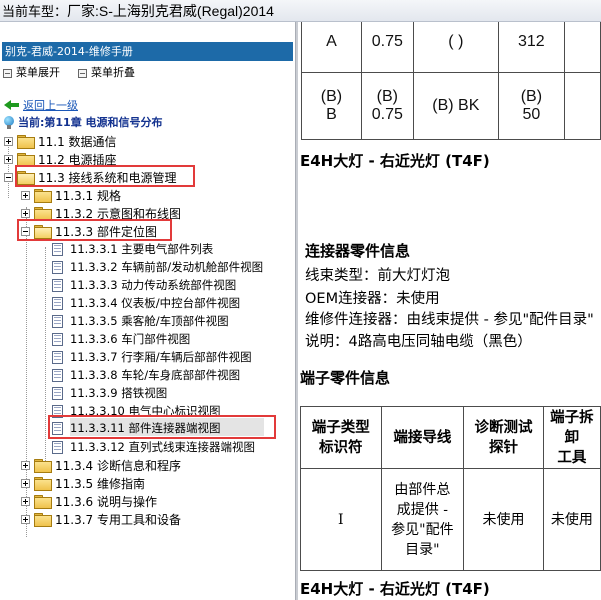 The height and width of the screenshot is (600, 601). I want to click on tree-item-11-1: 11.1 数据通信, so click(60, 141).